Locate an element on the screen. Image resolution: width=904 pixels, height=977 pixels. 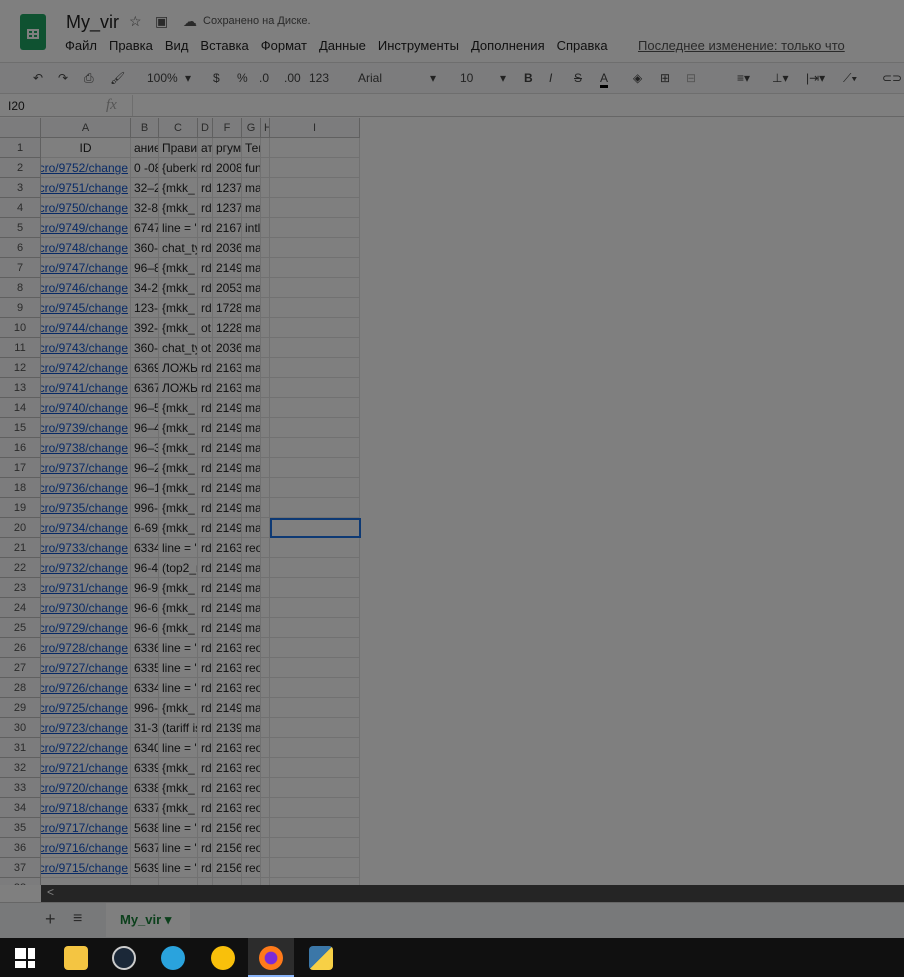
cell-link: cro/9716/change/ is located at coordinates (86, 848).